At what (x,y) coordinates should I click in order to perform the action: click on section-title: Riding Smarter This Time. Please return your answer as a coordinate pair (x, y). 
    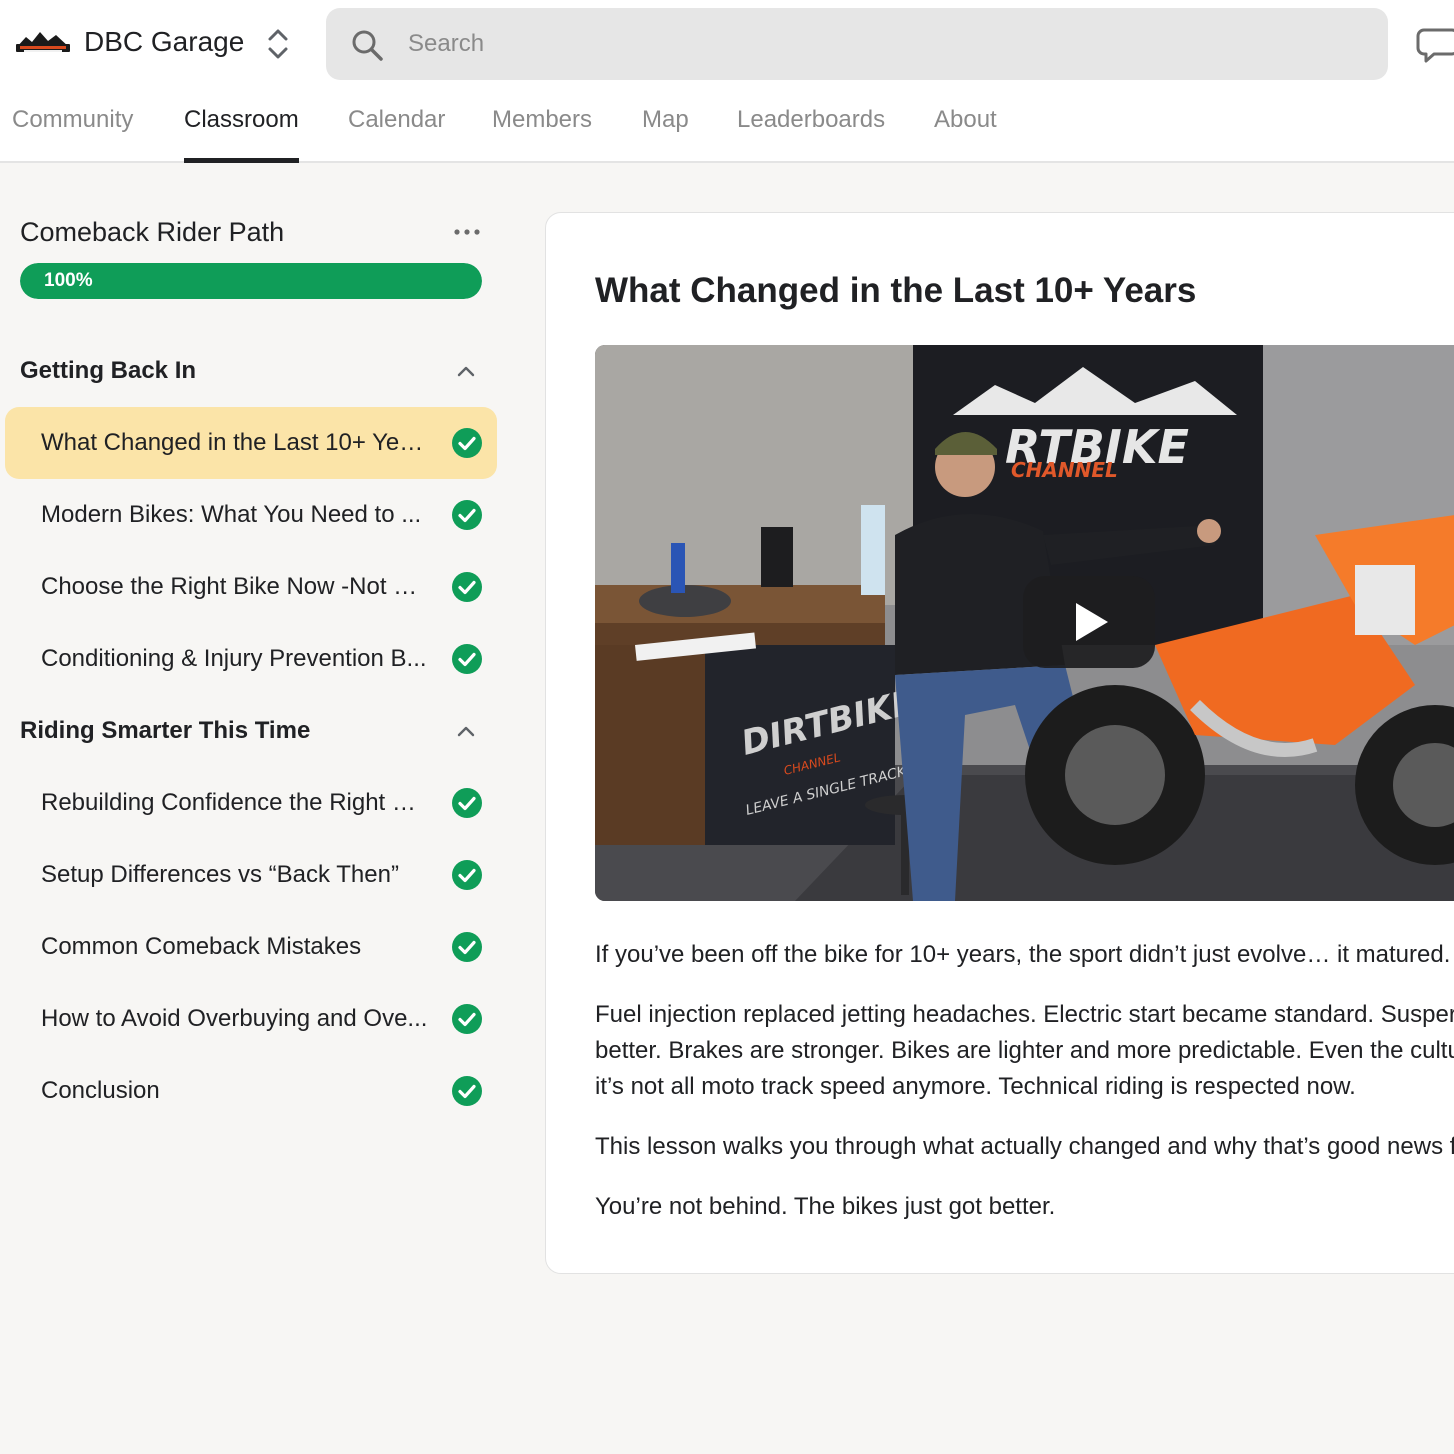
    Looking at the image, I should click on (165, 730).